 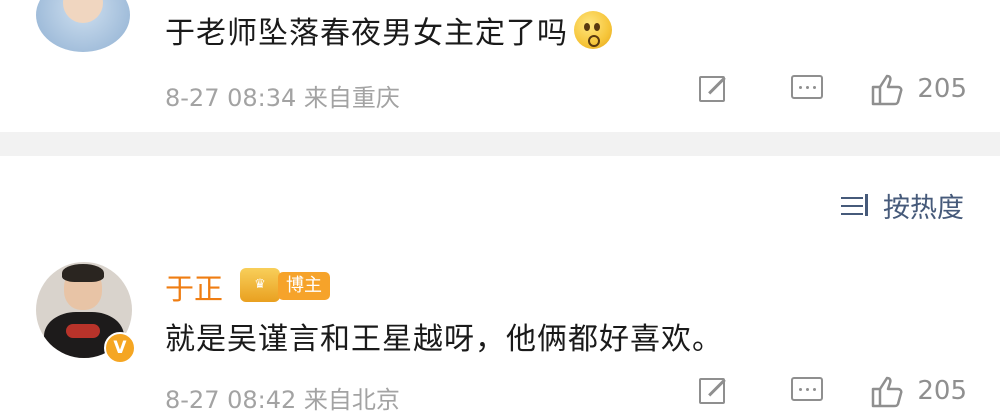 I want to click on comment-meta: 8-27 08:34 来自重庆, so click(x=282, y=95).